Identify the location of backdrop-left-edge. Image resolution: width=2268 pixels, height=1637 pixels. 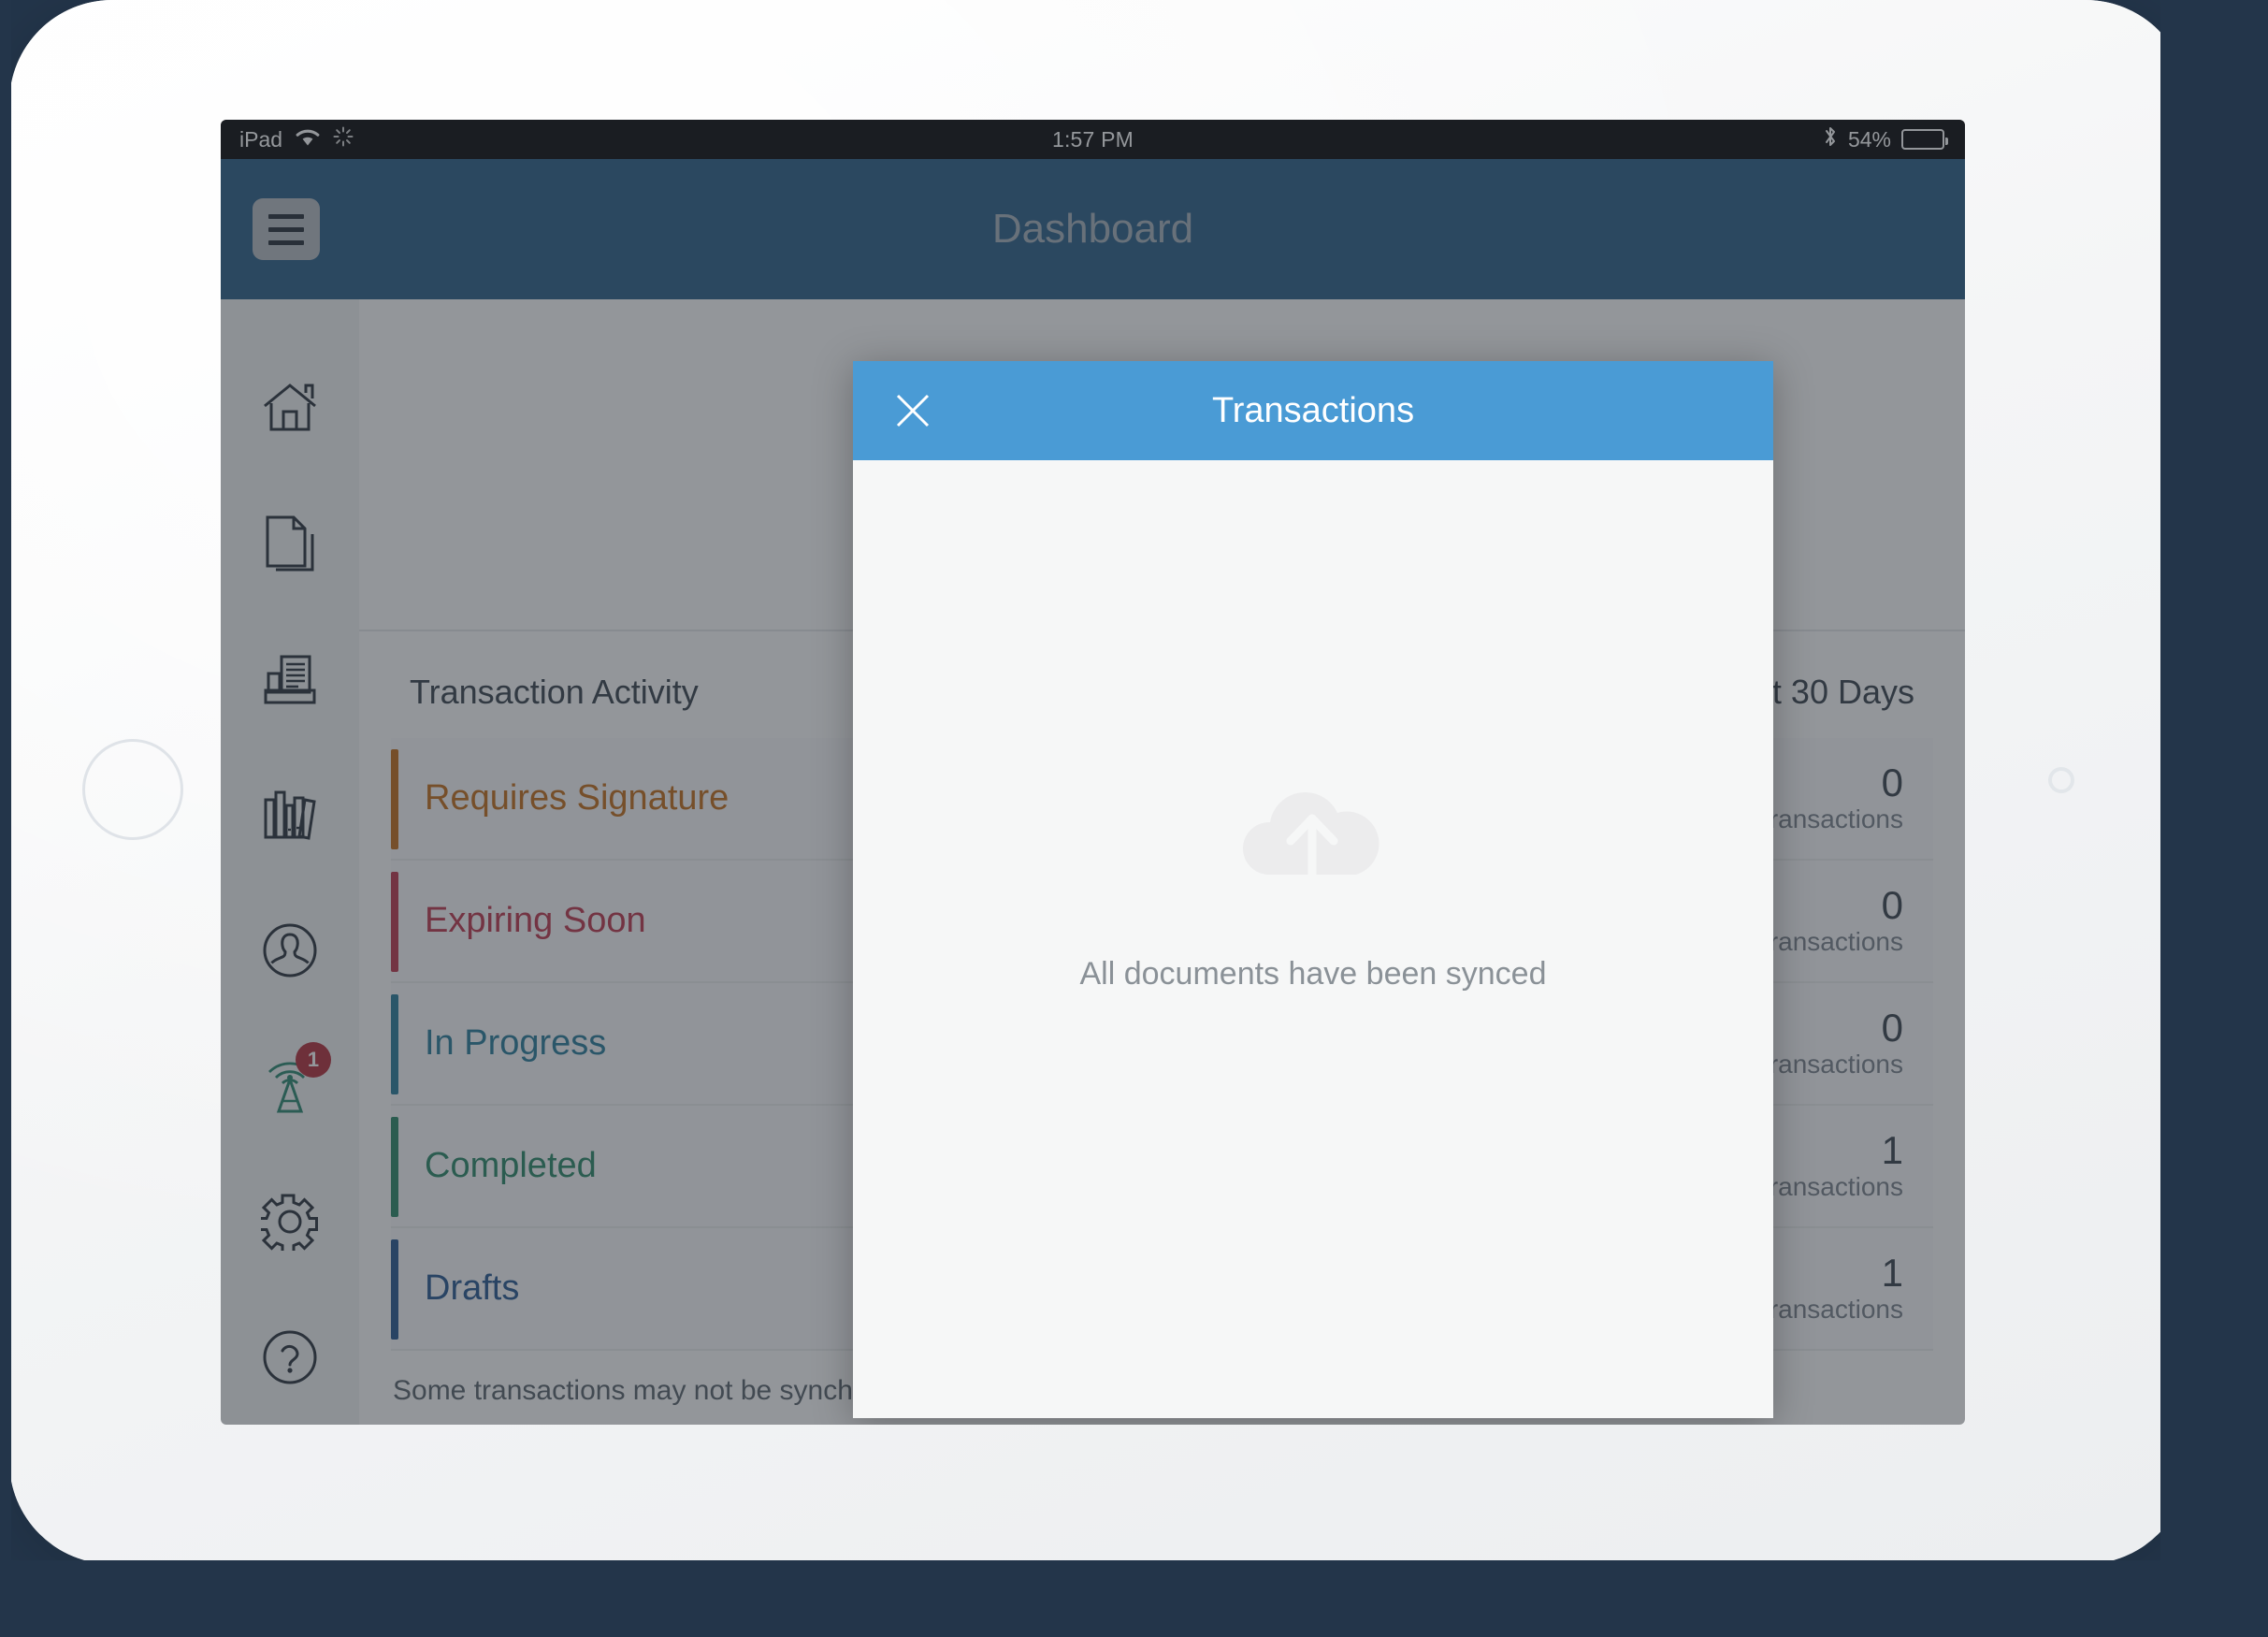
(5, 781).